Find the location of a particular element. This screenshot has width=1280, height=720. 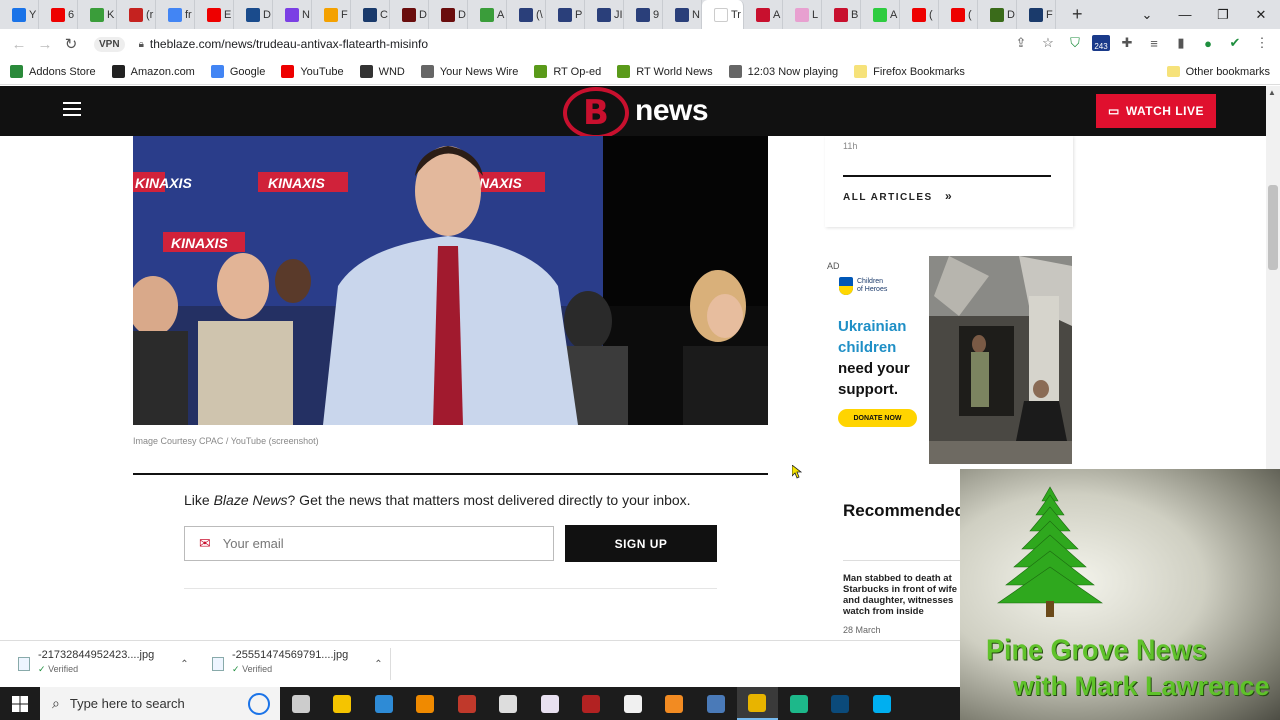

email-field: ✉ Your email is located at coordinates (369, 543).